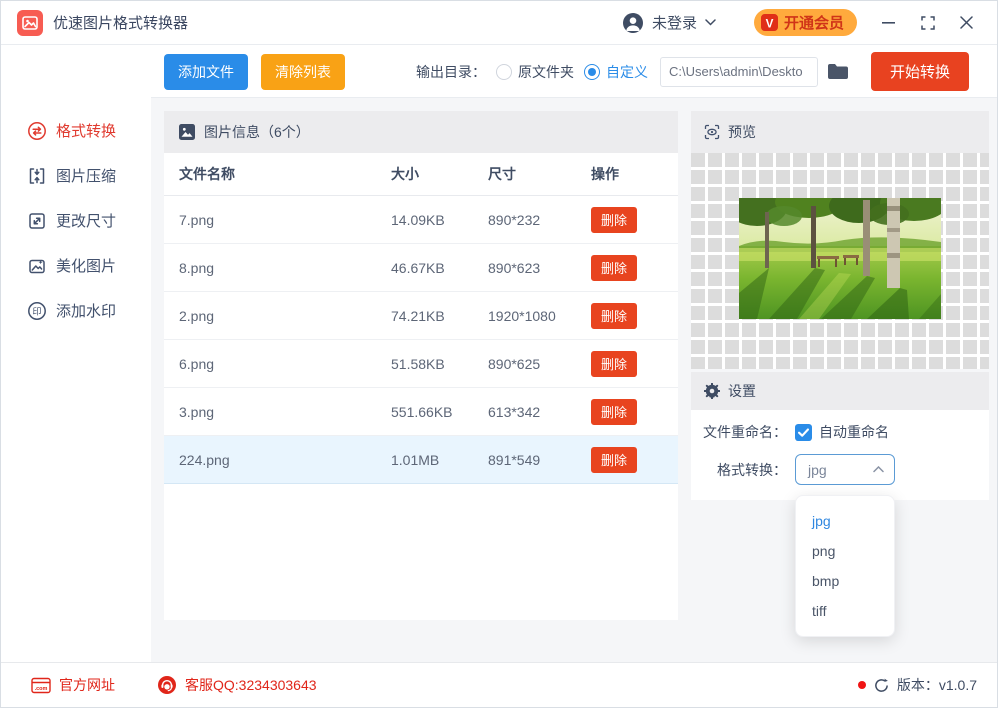 The width and height of the screenshot is (998, 708). What do you see at coordinates (845, 581) in the screenshot?
I see `dropdown-option-bmp: bmp` at bounding box center [845, 581].